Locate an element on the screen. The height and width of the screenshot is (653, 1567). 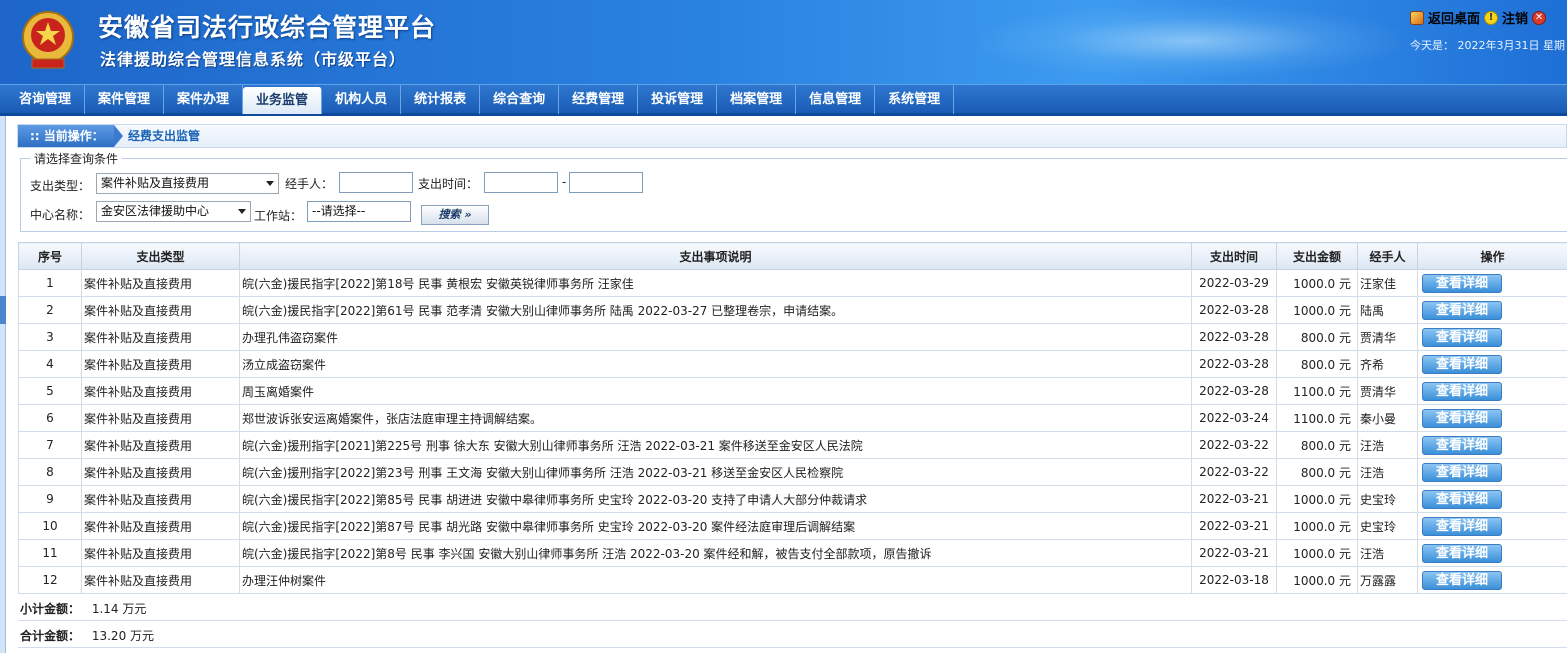
return-desktop-link: 返回桌面 is located at coordinates (1454, 17).